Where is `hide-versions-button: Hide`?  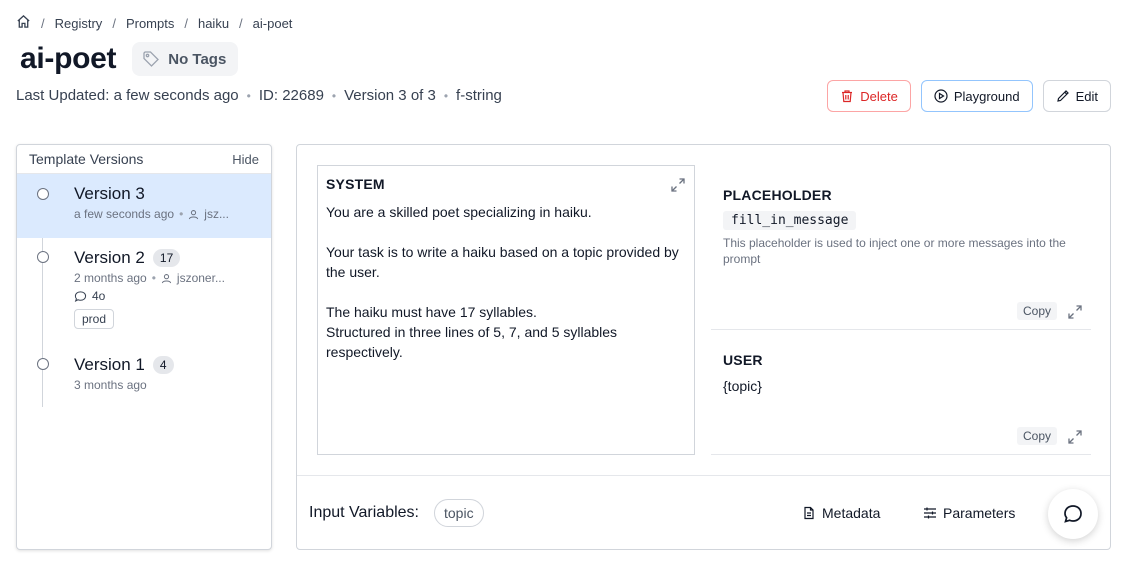 hide-versions-button: Hide is located at coordinates (245, 159).